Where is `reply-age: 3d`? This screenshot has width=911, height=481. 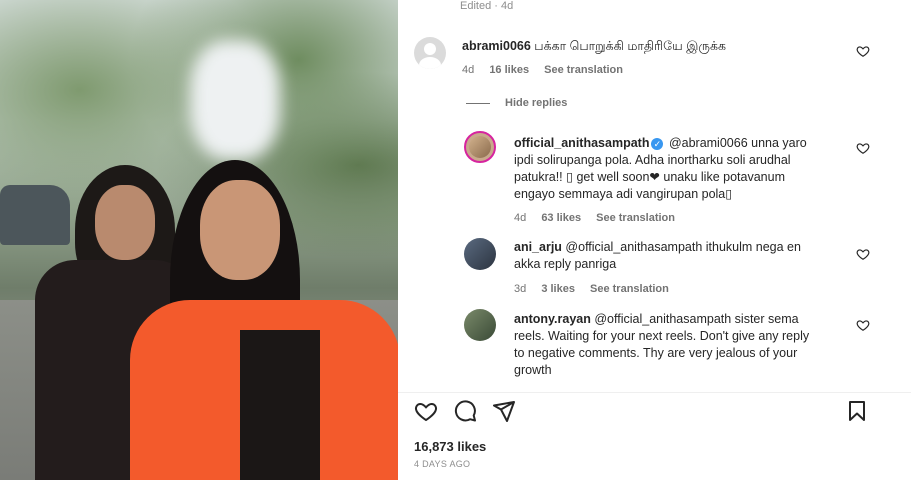
reply-age: 3d is located at coordinates (520, 289).